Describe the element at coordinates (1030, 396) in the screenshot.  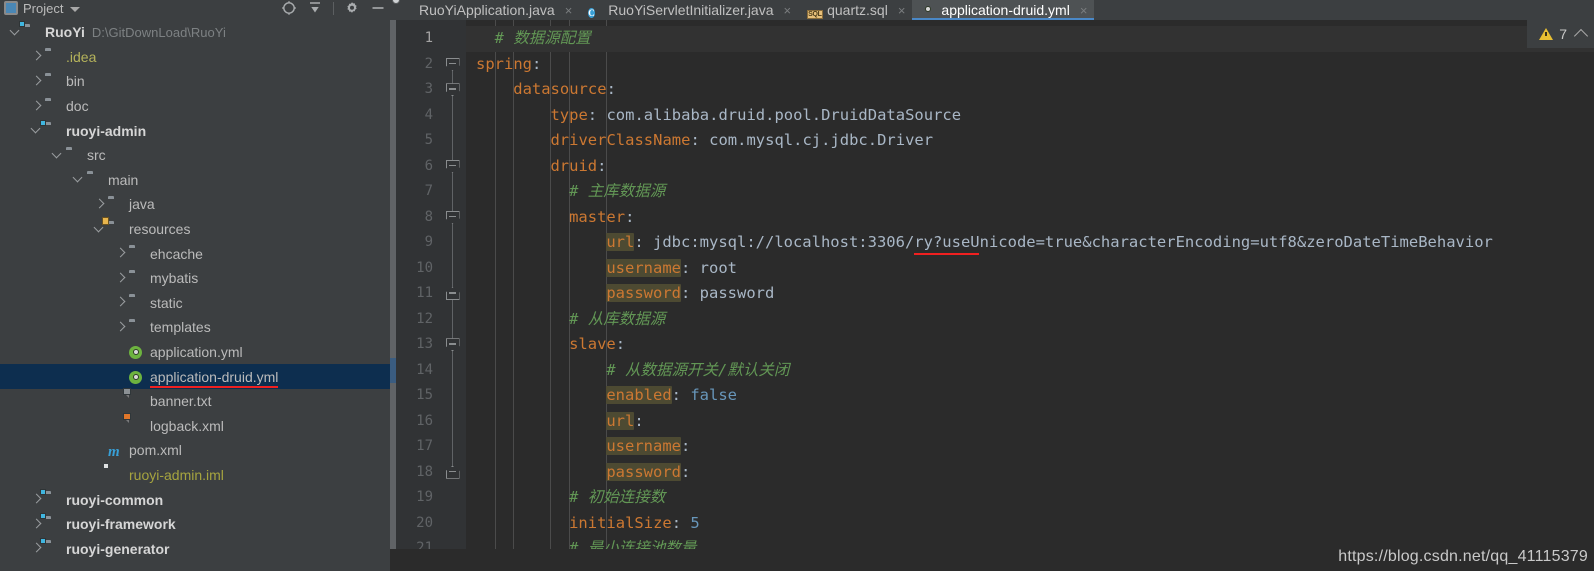
I see `code-line: enabled: false` at that location.